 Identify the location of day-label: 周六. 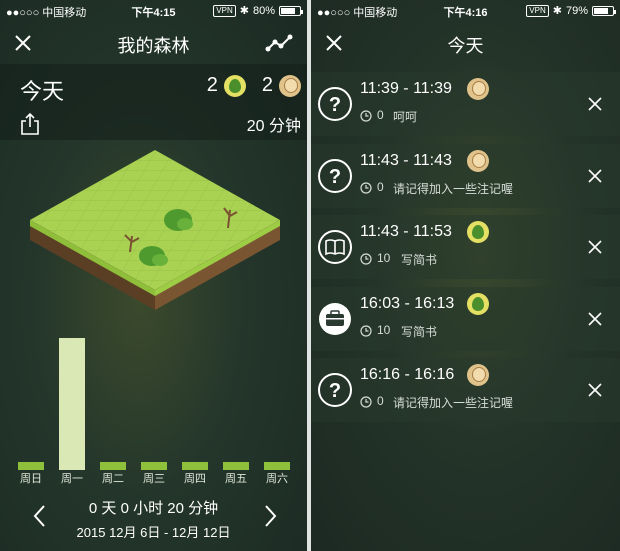
(277, 479).